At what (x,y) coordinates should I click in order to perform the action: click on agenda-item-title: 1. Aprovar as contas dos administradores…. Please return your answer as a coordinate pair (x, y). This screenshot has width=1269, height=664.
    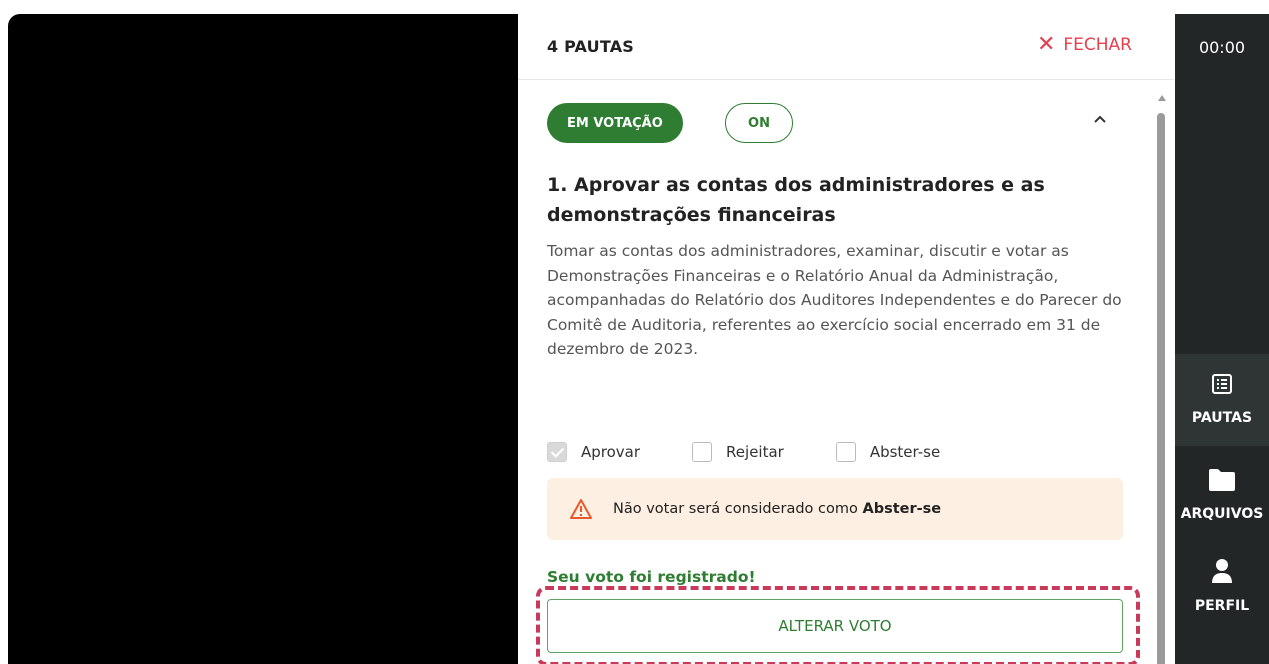
    Looking at the image, I should click on (796, 200).